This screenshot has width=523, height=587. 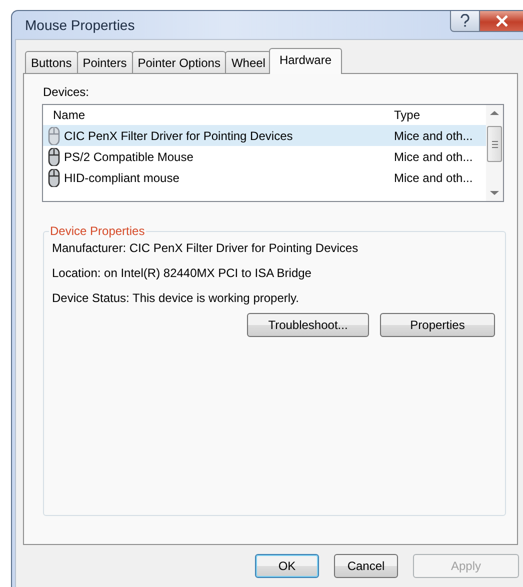 What do you see at coordinates (179, 62) in the screenshot?
I see `tab: Pointer Options` at bounding box center [179, 62].